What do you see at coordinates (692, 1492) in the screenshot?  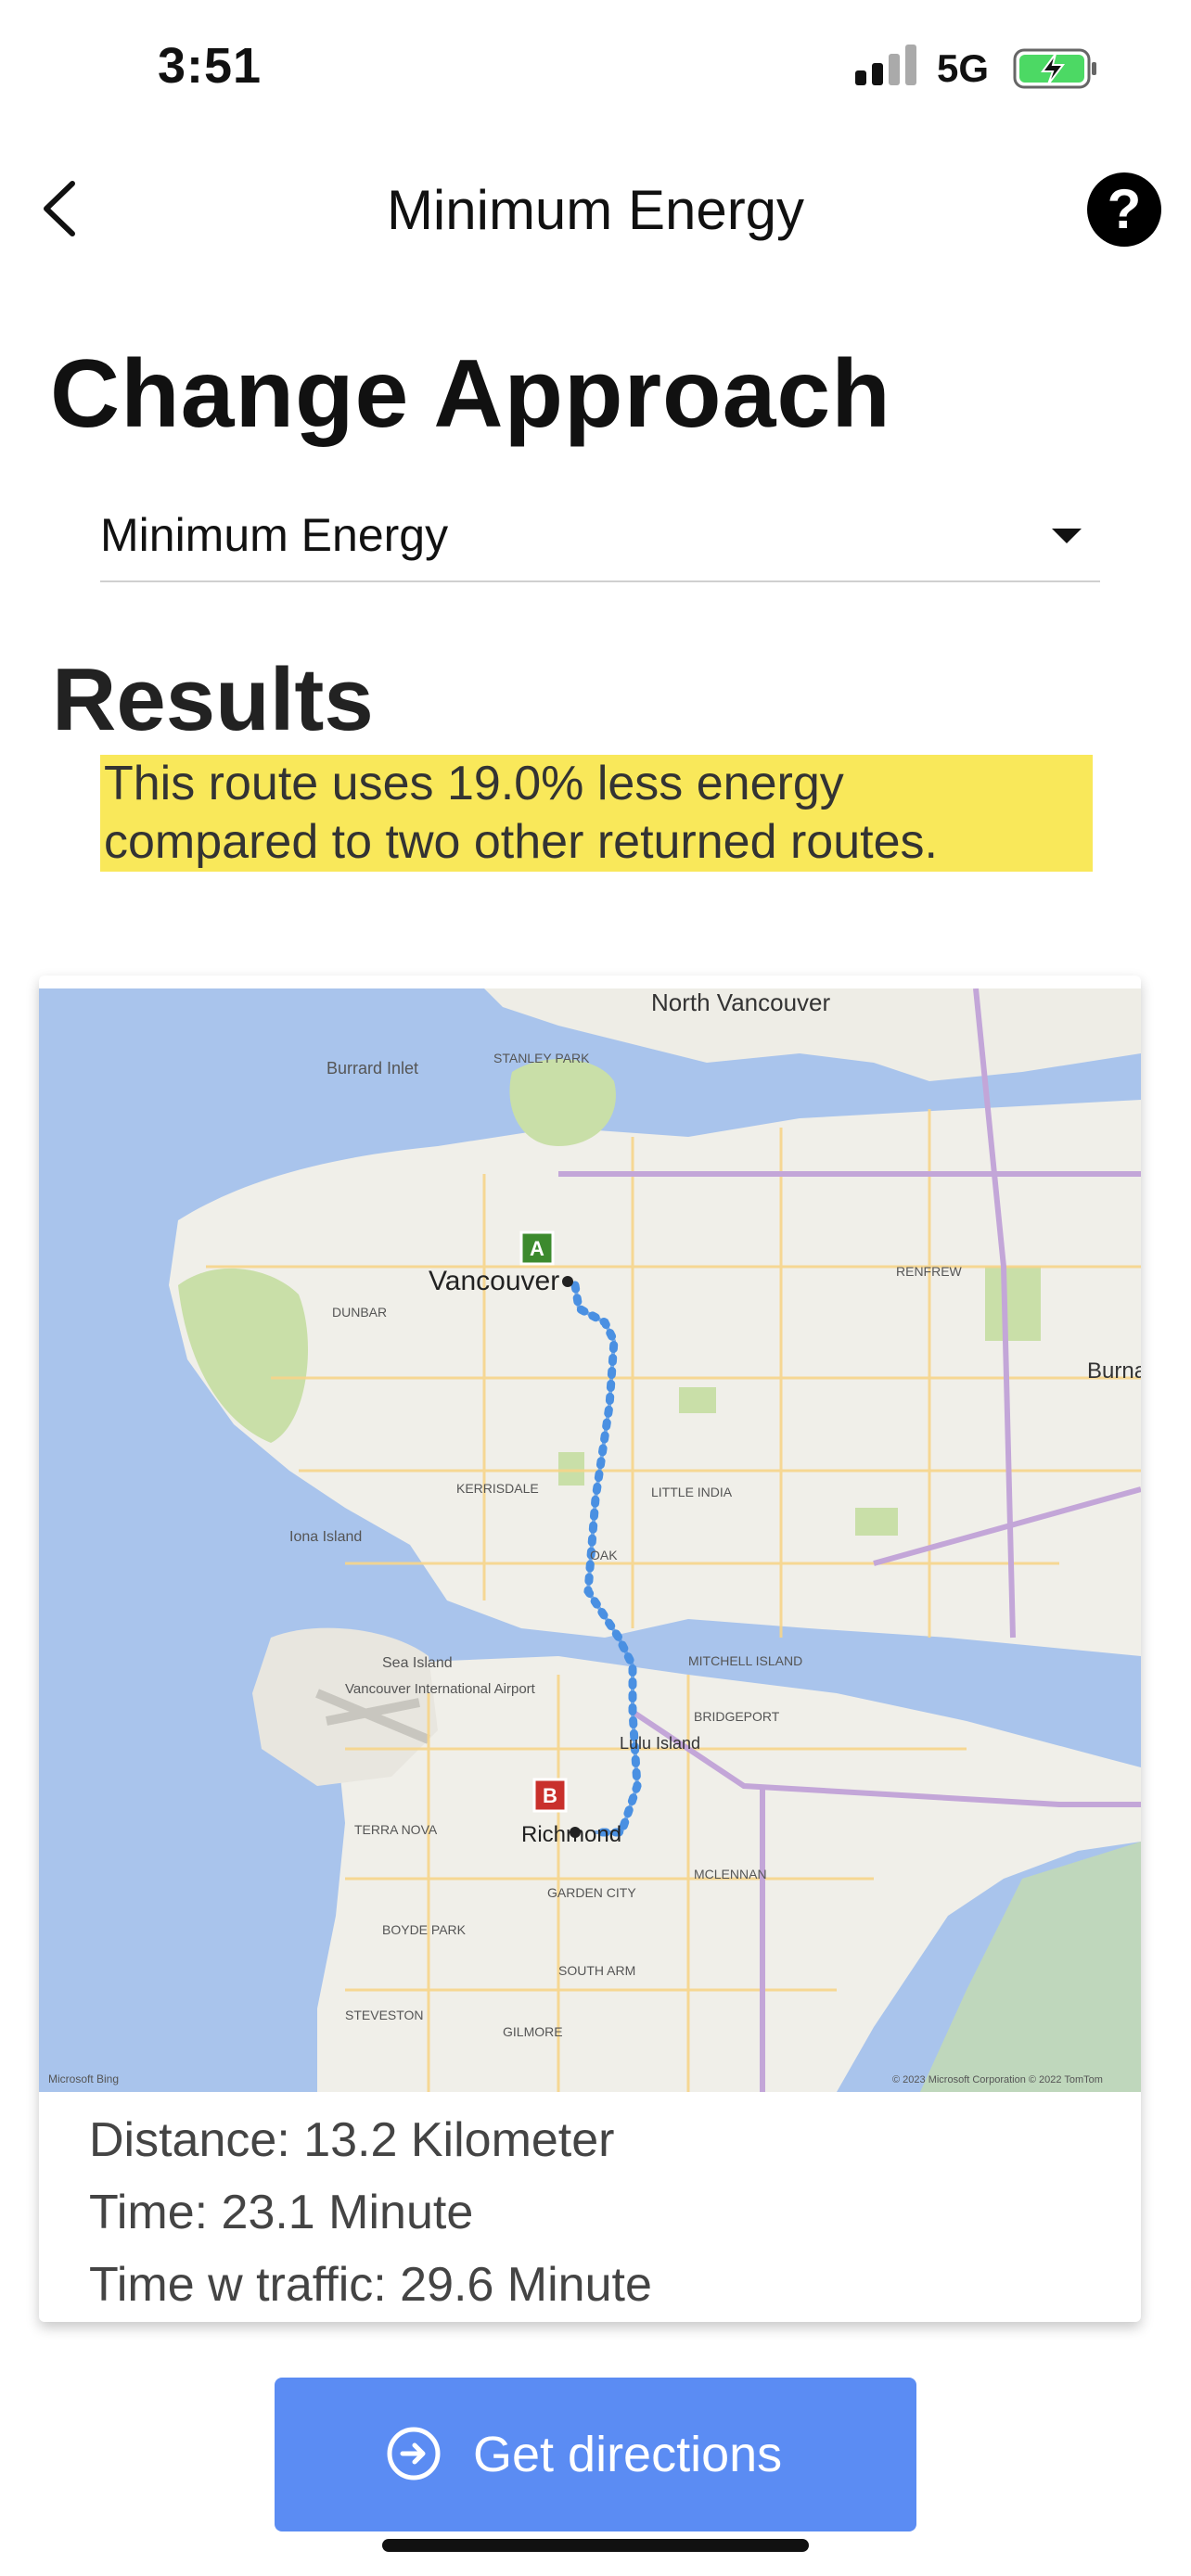 I see `svg-text: LITTLE INDIA` at bounding box center [692, 1492].